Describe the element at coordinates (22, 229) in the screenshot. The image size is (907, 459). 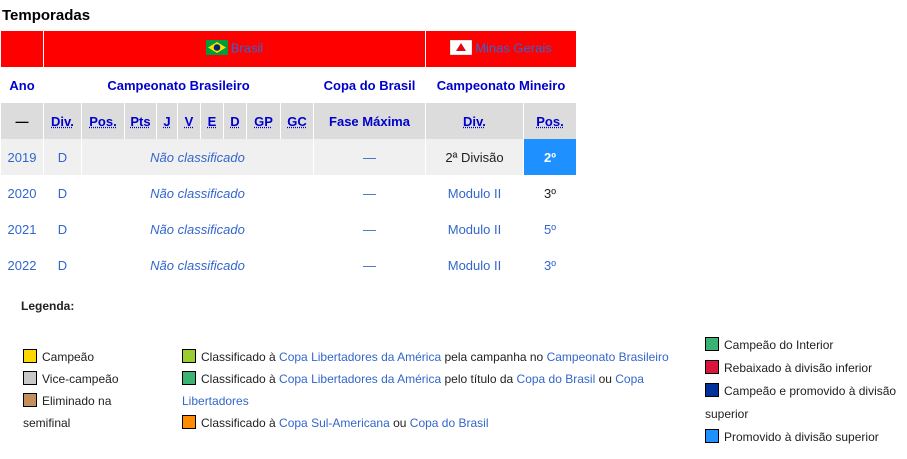
I see `year-link: 2021` at that location.